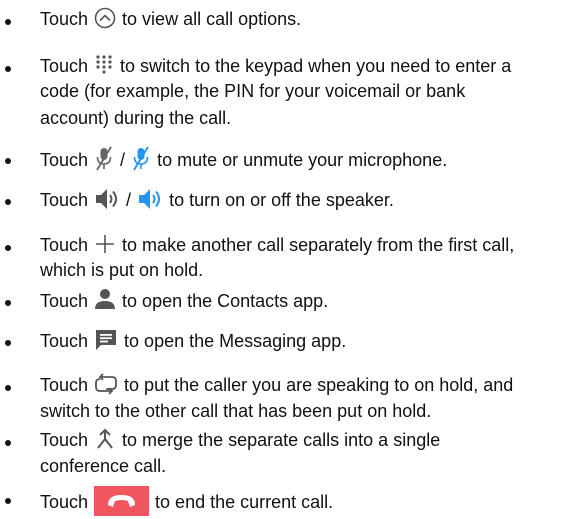 This screenshot has height=519, width=582. Describe the element at coordinates (141, 159) in the screenshot. I see `mute-active-icon` at that location.